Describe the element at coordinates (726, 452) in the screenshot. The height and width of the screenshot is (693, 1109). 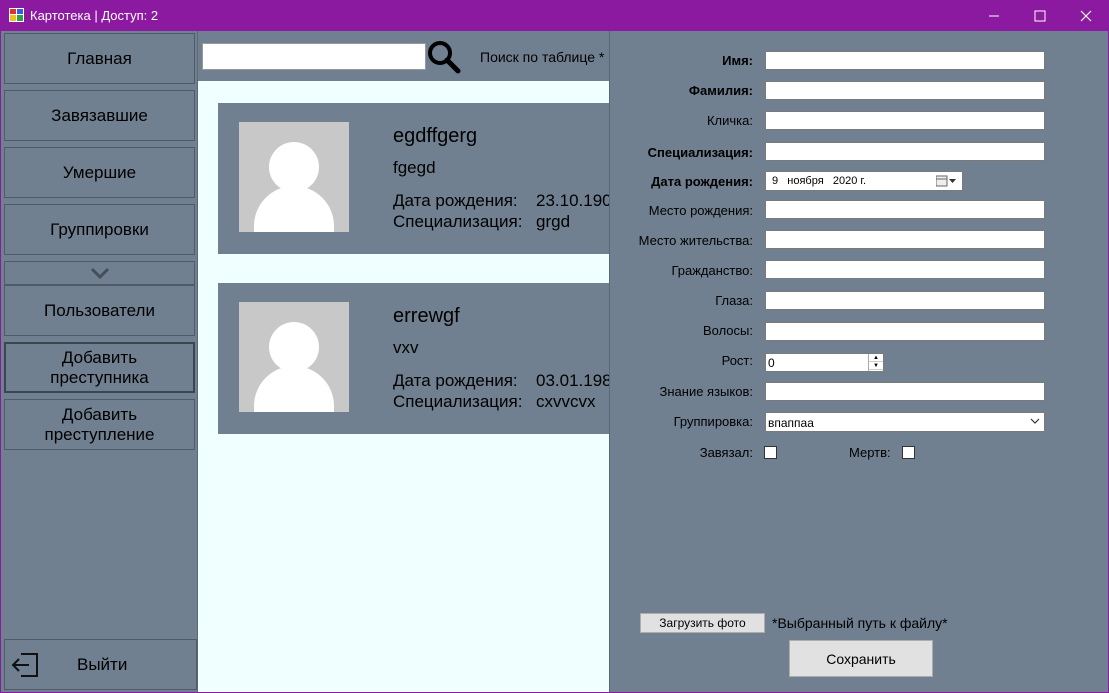
I see `reformed-checkbox-label: Завязал:` at that location.